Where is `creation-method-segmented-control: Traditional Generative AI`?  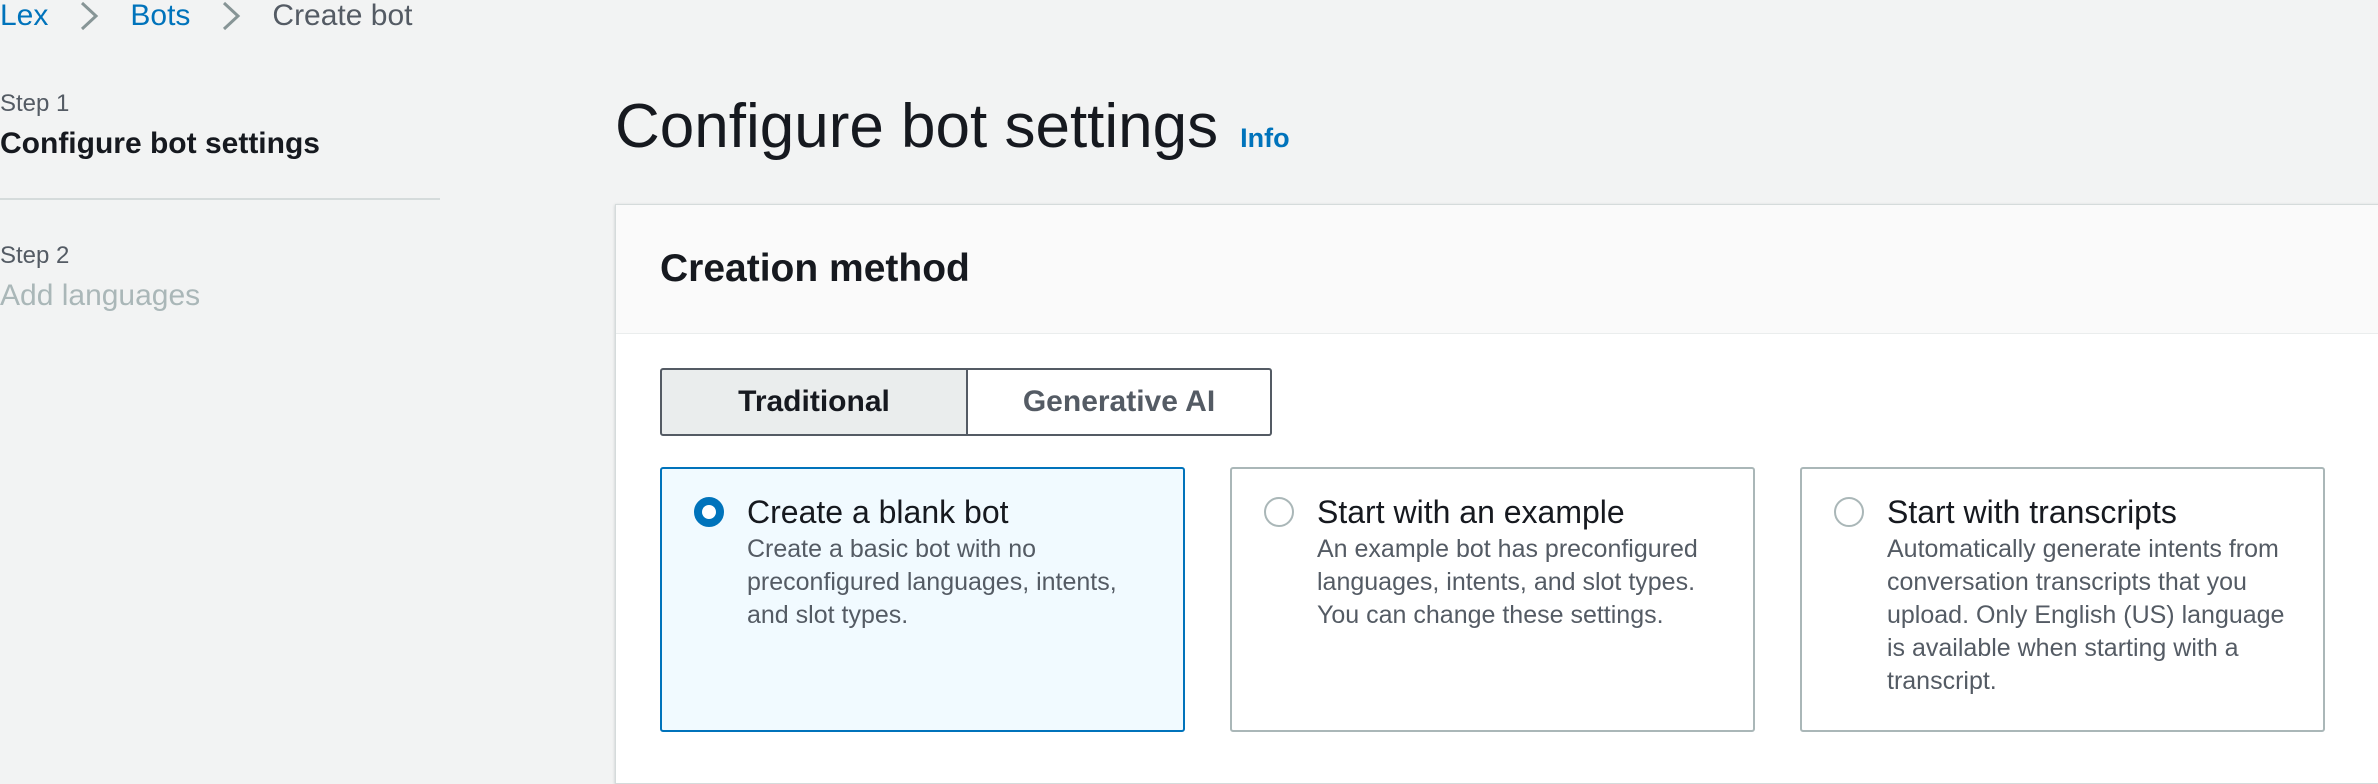 creation-method-segmented-control: Traditional Generative AI is located at coordinates (966, 402).